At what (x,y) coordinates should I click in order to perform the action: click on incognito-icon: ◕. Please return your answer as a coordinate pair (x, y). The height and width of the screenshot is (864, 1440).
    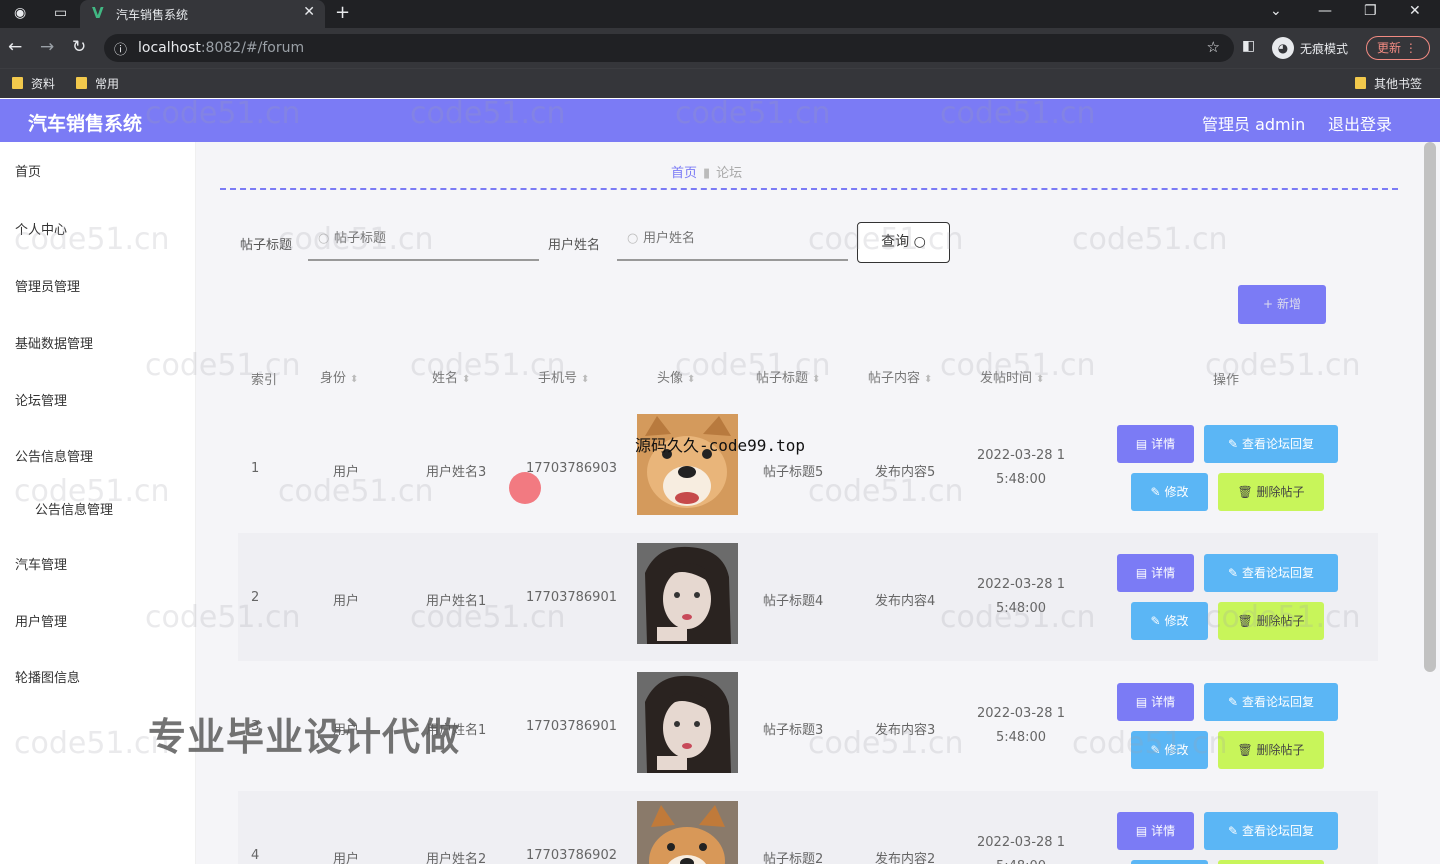
    Looking at the image, I should click on (1283, 48).